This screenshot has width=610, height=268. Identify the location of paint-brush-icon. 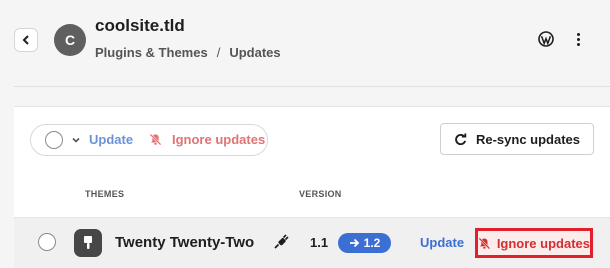
(88, 242).